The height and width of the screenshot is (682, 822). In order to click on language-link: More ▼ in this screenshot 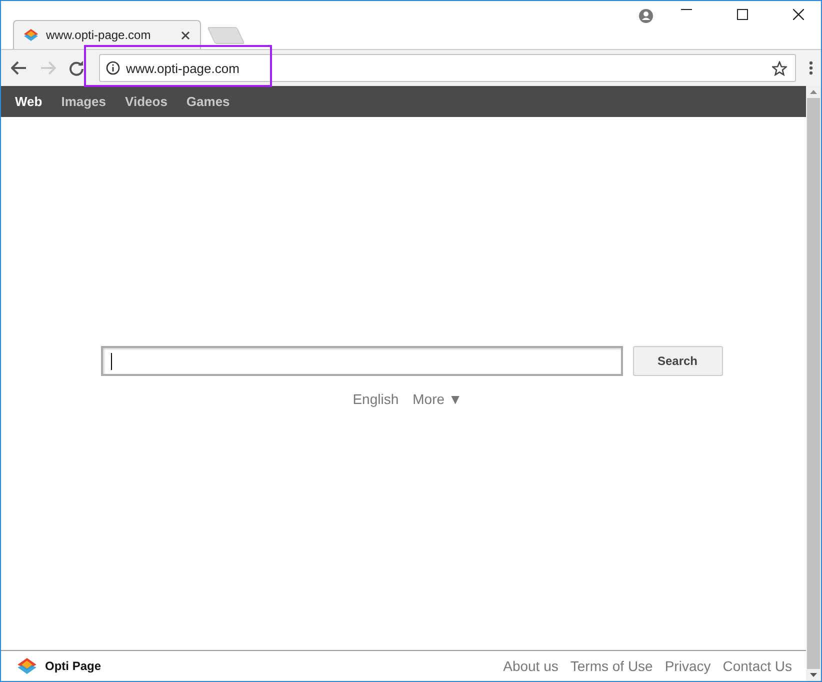, I will do `click(437, 399)`.